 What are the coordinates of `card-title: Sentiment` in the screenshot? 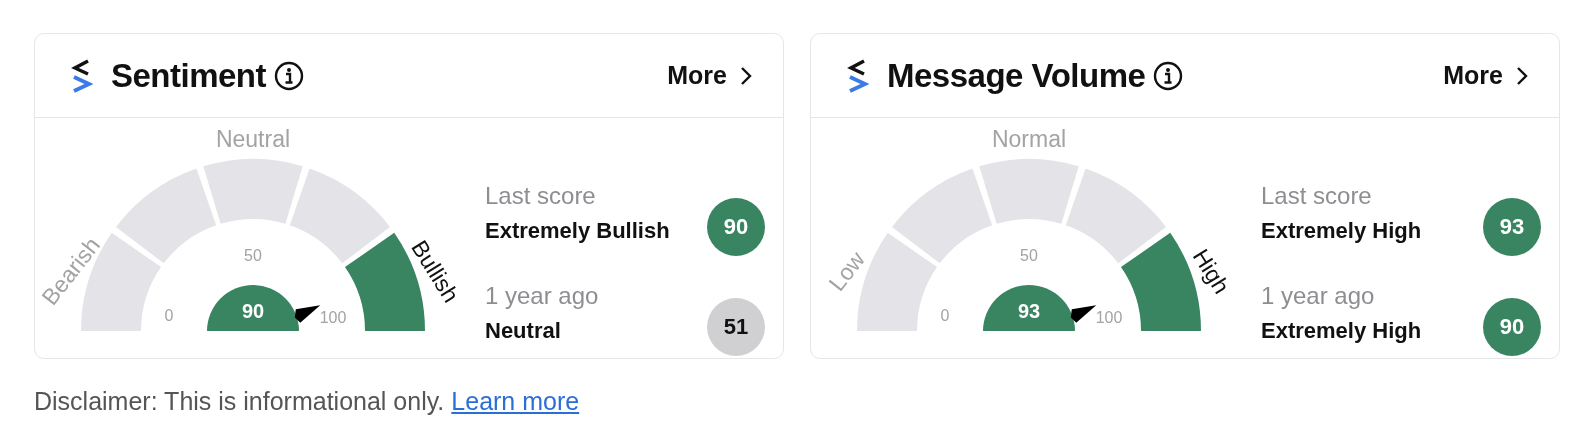 It's located at (189, 75).